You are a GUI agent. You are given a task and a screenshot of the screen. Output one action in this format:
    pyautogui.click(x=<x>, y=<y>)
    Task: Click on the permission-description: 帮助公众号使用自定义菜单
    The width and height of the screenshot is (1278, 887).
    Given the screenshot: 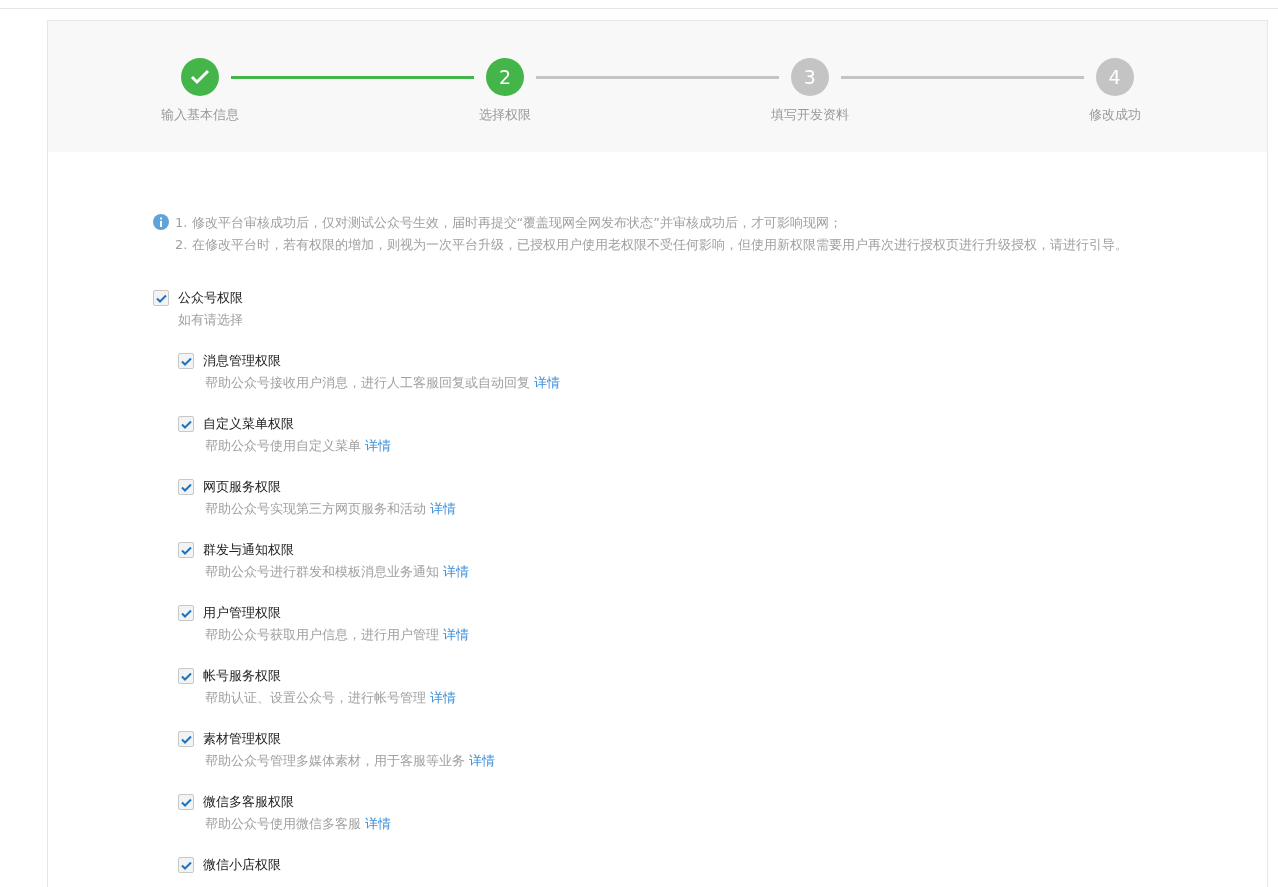 What is the action you would take?
    pyautogui.click(x=283, y=446)
    